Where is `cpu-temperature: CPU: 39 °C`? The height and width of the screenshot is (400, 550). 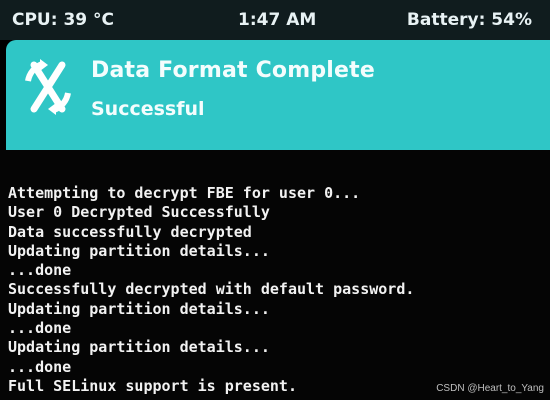
cpu-temperature: CPU: 39 °C is located at coordinates (63, 20).